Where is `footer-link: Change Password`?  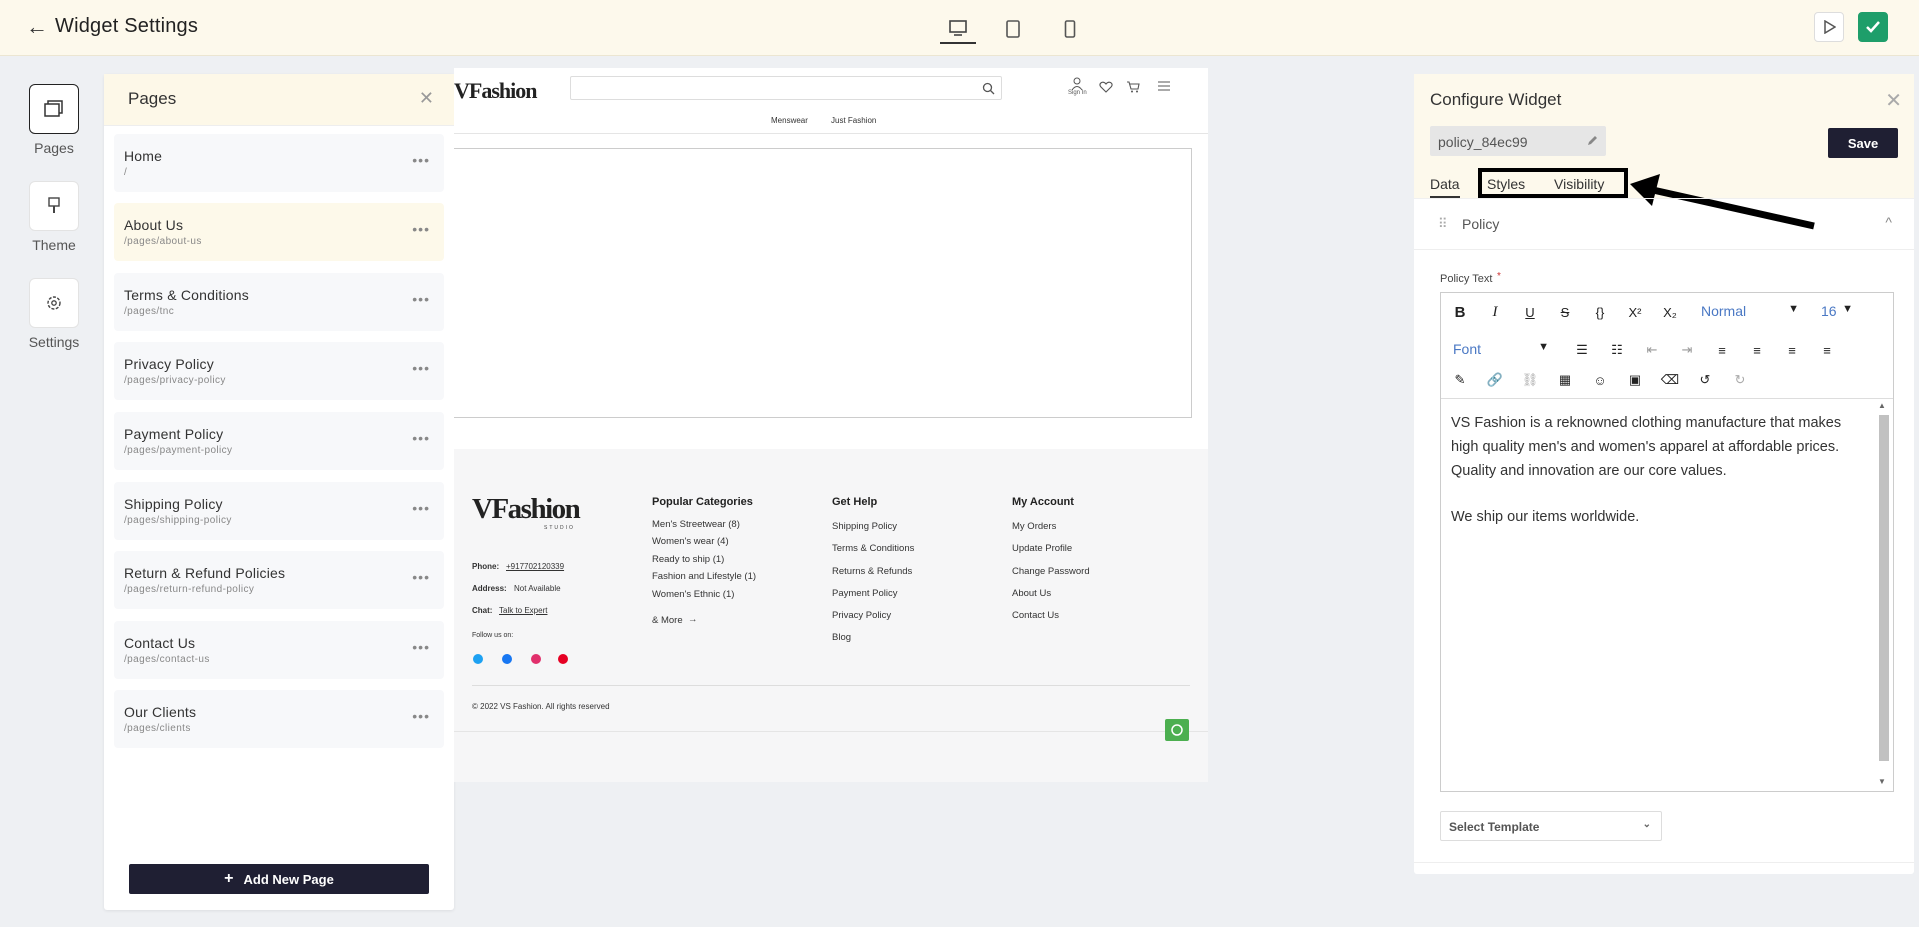
footer-link: Change Password is located at coordinates (1051, 571).